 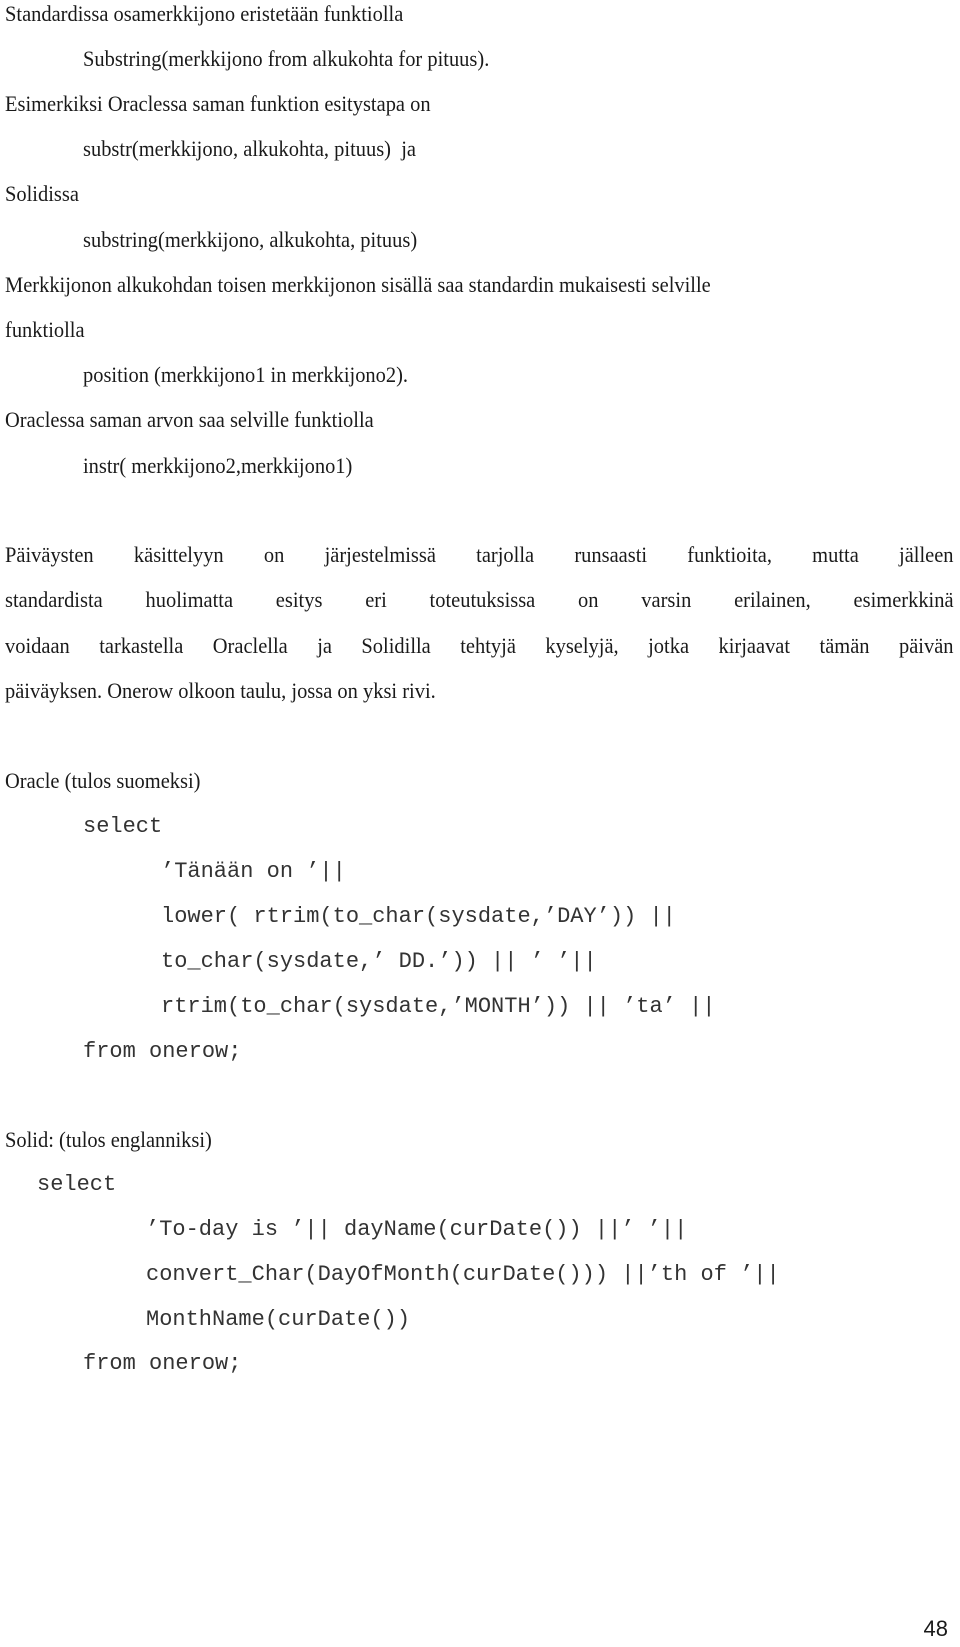 What do you see at coordinates (49, 554) in the screenshot?
I see `paragraph-word: Päiväysten` at bounding box center [49, 554].